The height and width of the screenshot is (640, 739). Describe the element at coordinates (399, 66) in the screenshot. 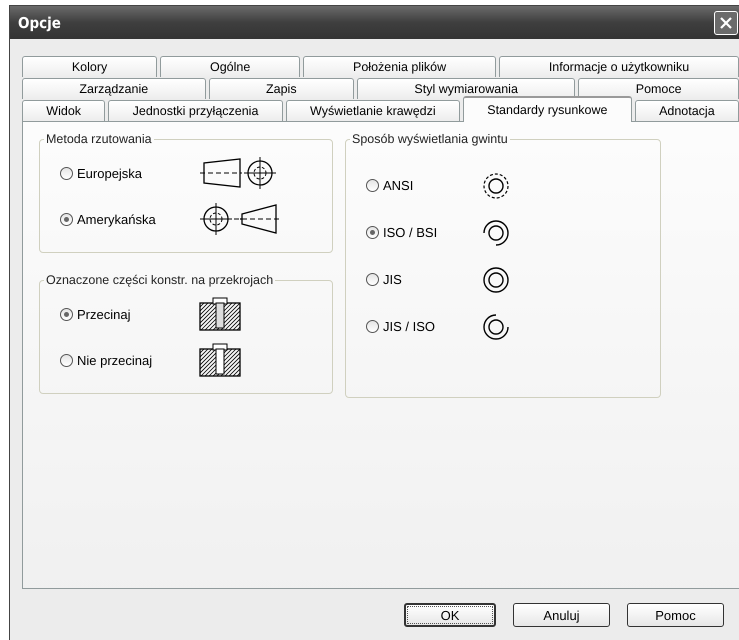

I see `tab: Położenia plików` at that location.